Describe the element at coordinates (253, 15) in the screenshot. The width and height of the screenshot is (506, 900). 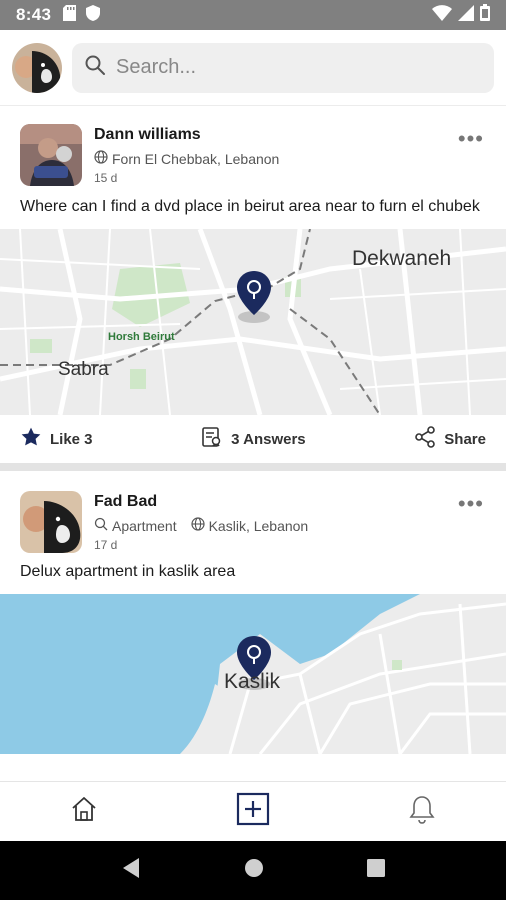
I see `status-bar: 8:43` at that location.